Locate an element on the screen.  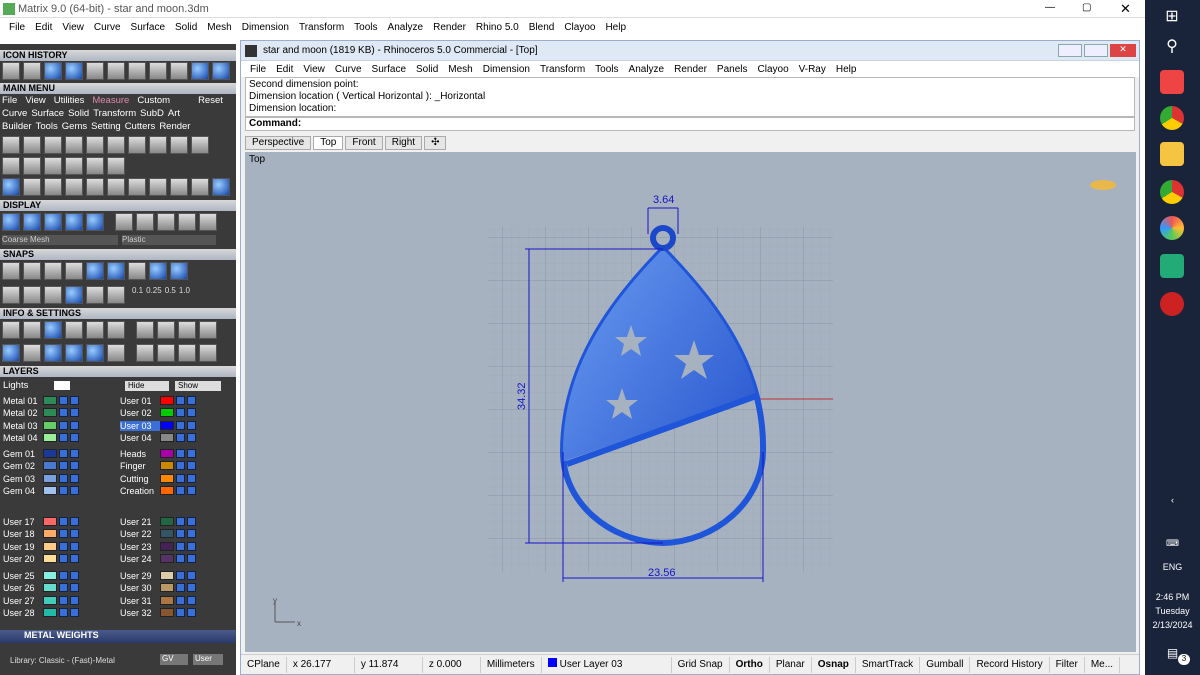
keyboard-icon: ⌨ is located at coordinates (1172, 543).